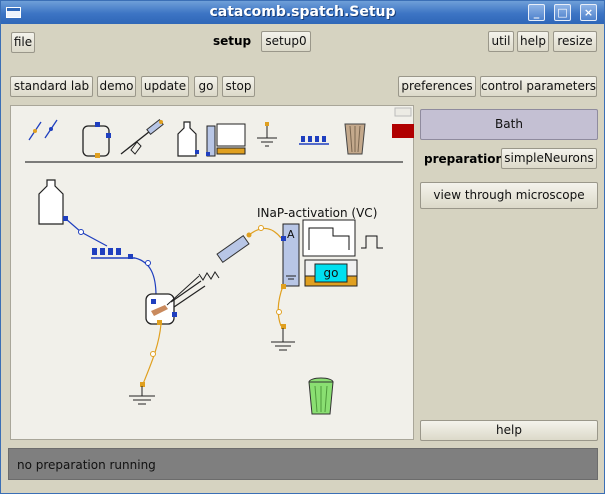  Describe the element at coordinates (286, 41) in the screenshot. I see `setup-select: setup0` at that location.